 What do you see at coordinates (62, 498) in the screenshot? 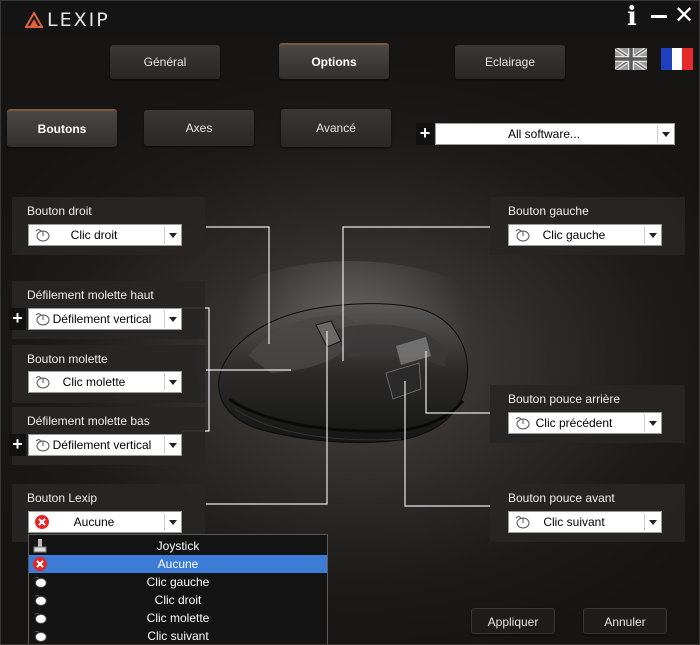
I see `panel-title: Bouton Lexip` at bounding box center [62, 498].